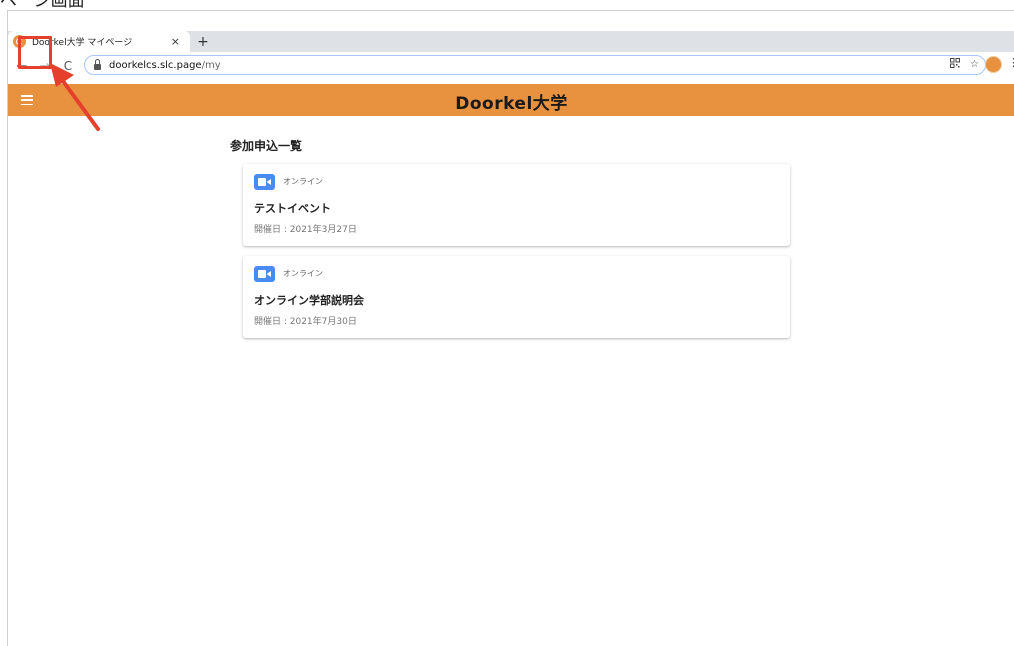  Describe the element at coordinates (42, 5) in the screenshot. I see `page-caption: ページ画面` at that location.